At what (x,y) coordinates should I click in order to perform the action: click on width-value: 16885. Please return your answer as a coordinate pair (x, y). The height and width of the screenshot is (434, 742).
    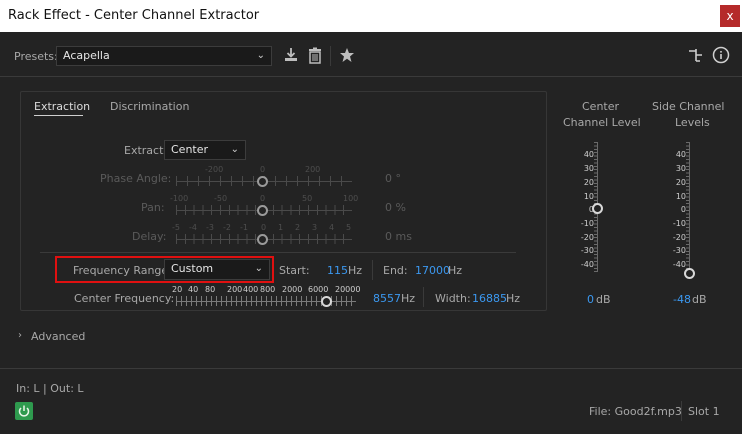
    Looking at the image, I should click on (489, 298).